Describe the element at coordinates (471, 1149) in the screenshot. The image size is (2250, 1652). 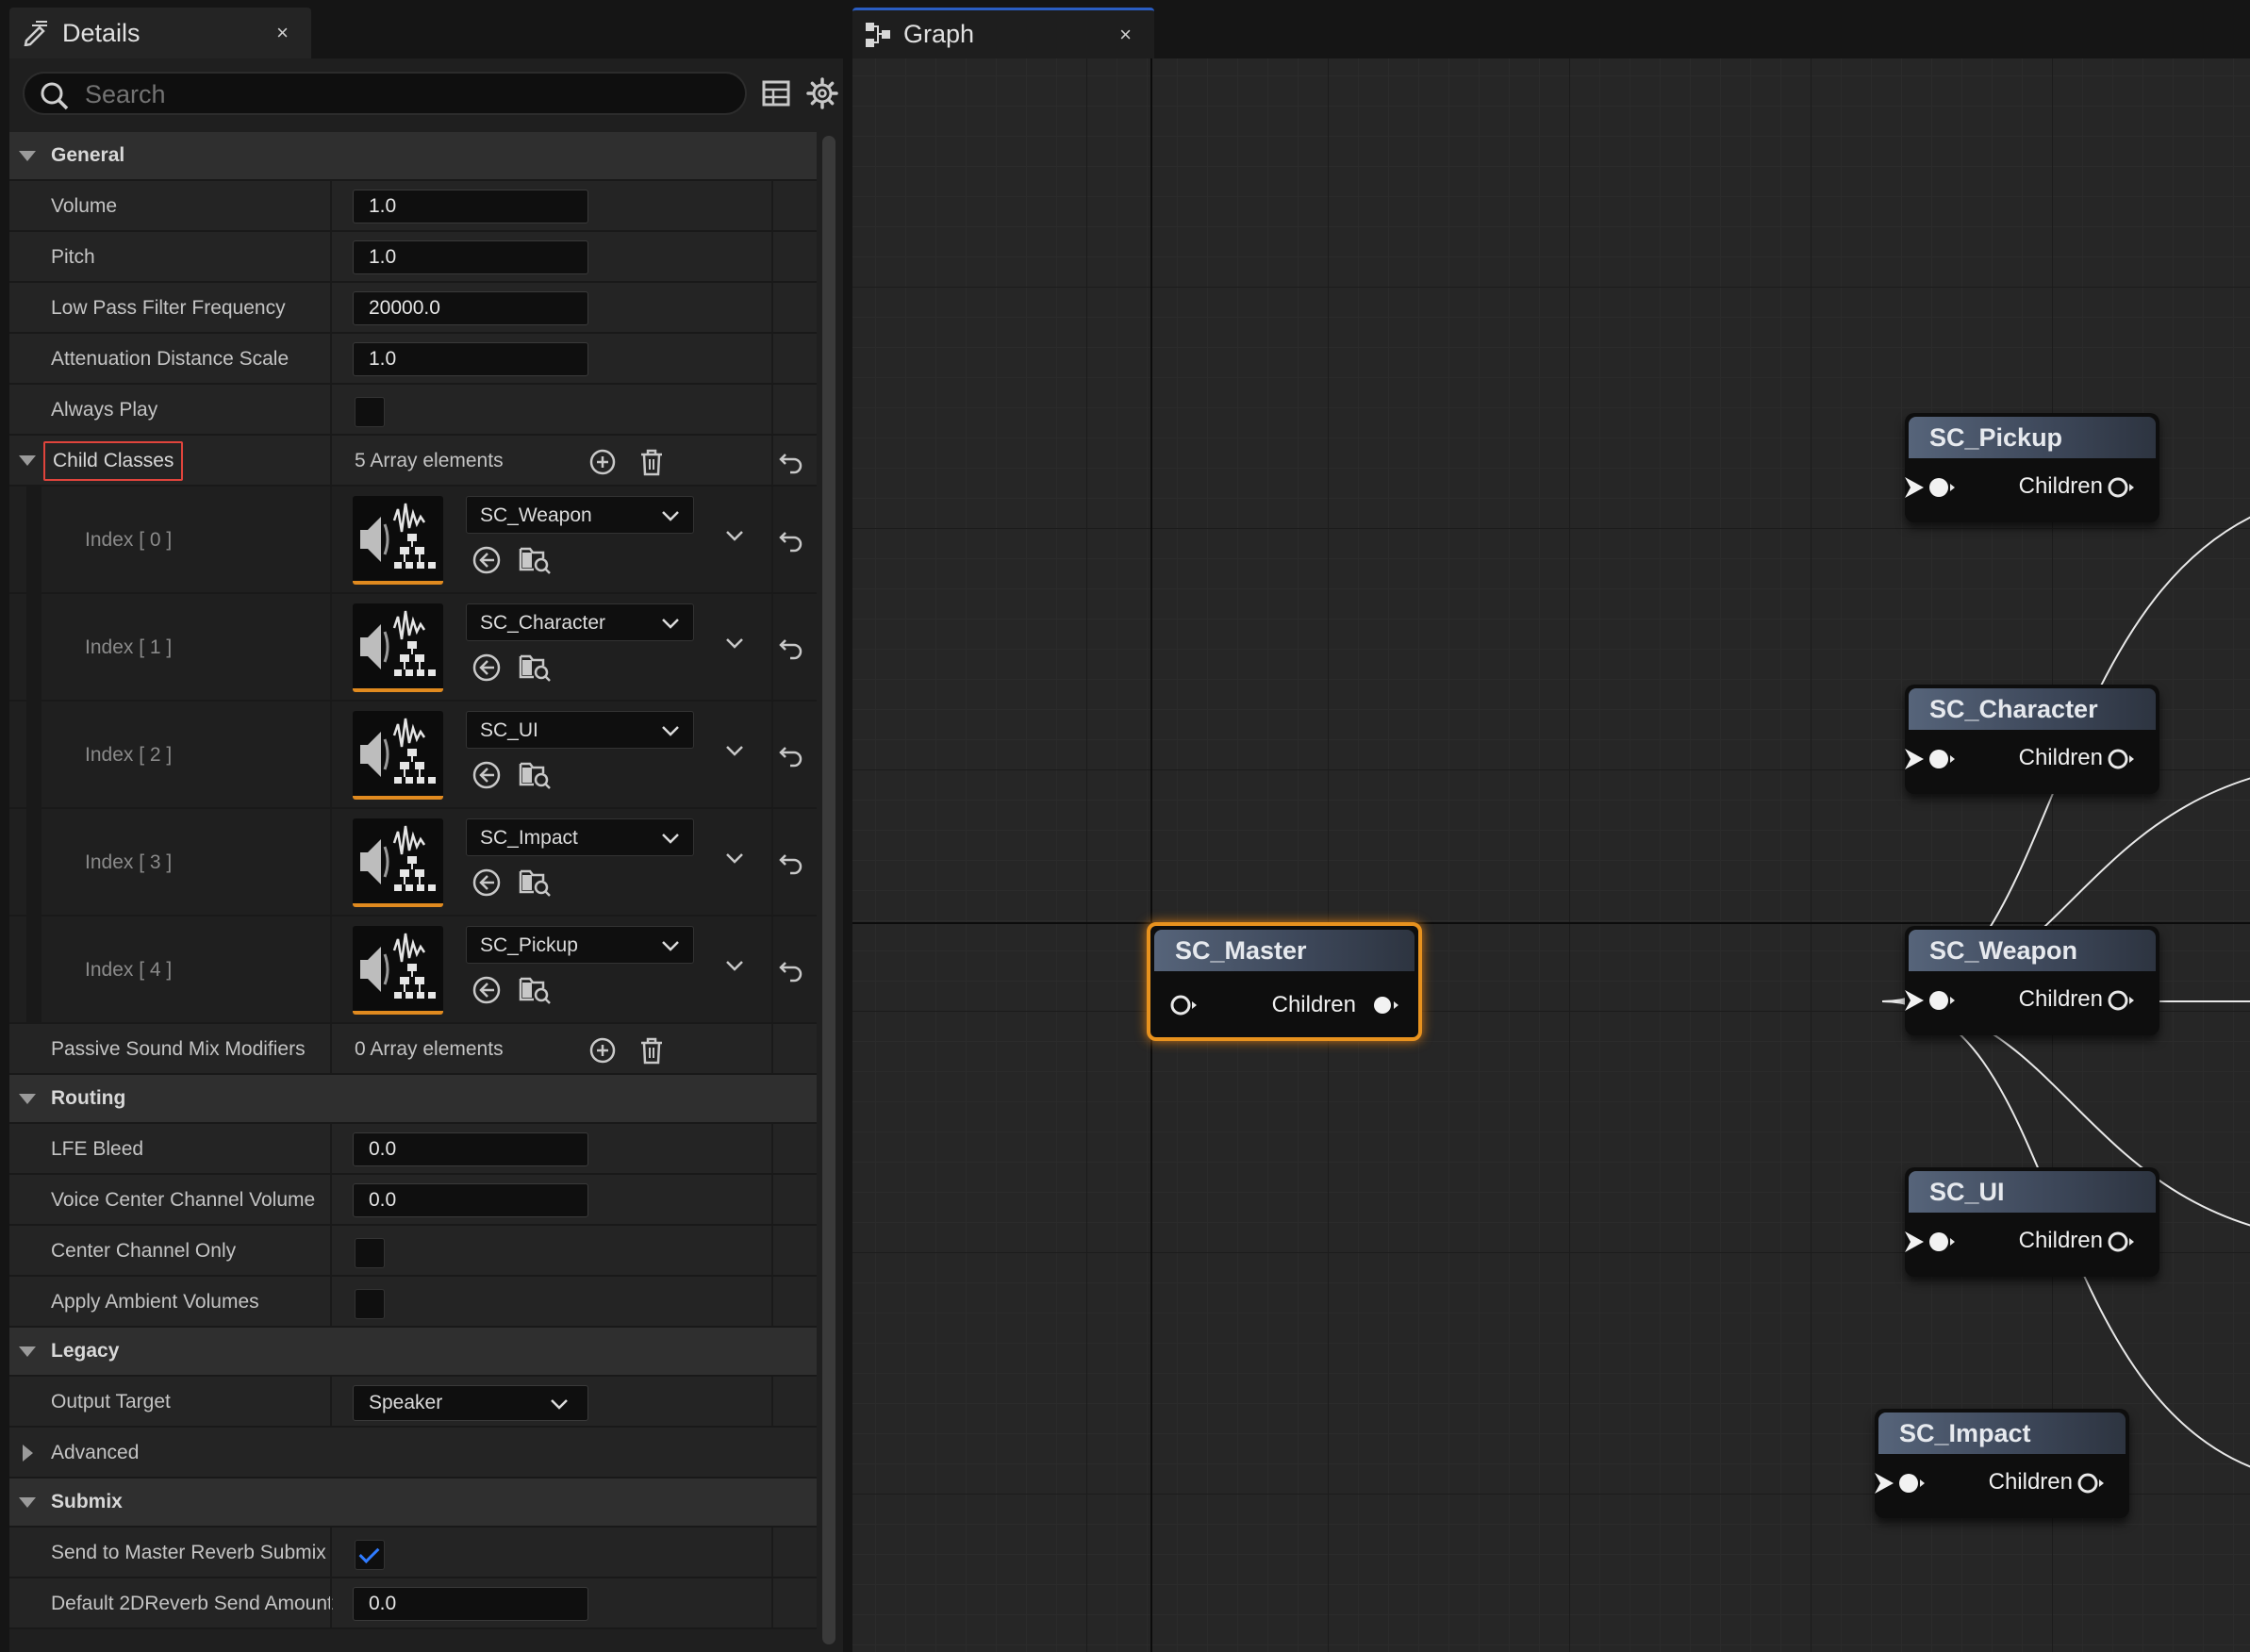
I see `lfe-bleed-field: 0.0` at that location.